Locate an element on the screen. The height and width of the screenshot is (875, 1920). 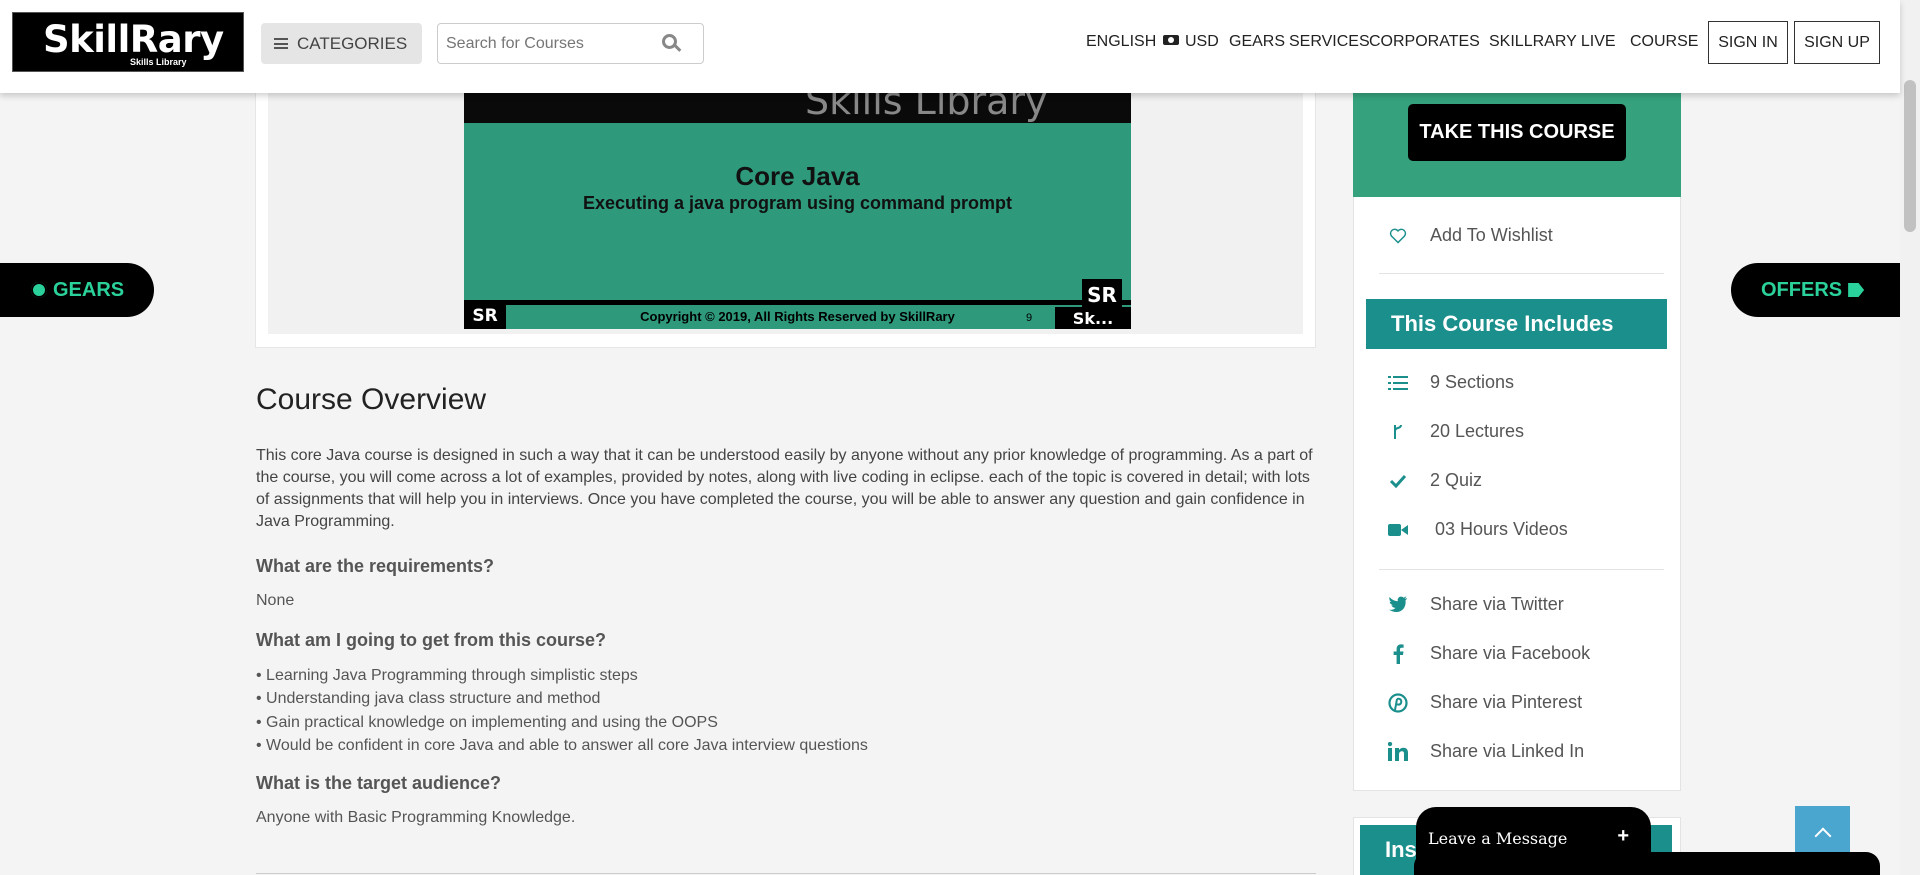
scrollbar-thumb is located at coordinates (1910, 156).